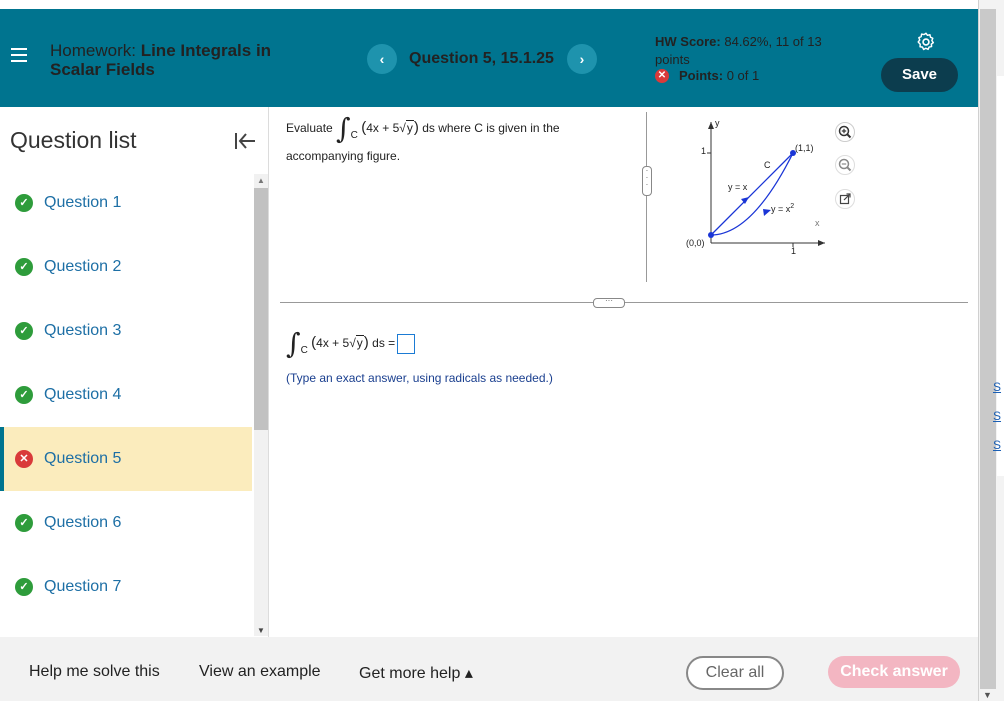 The height and width of the screenshot is (701, 1004). I want to click on prompt-line2: accompanying figure., so click(343, 156).